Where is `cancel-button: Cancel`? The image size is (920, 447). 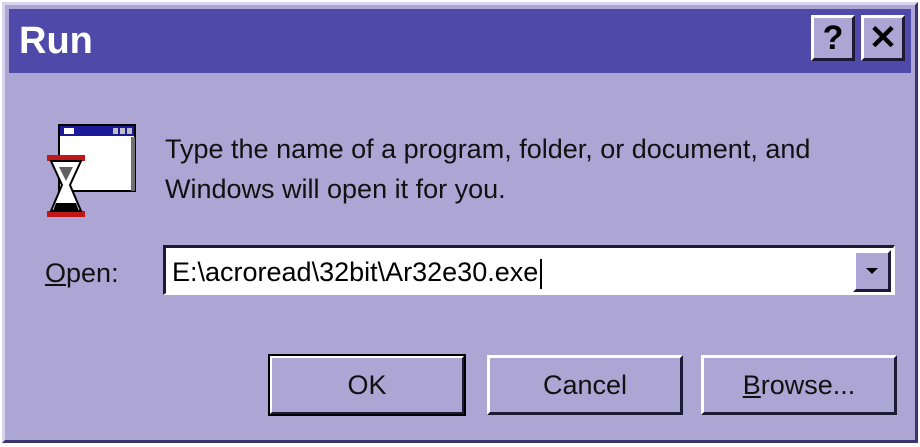 cancel-button: Cancel is located at coordinates (585, 385).